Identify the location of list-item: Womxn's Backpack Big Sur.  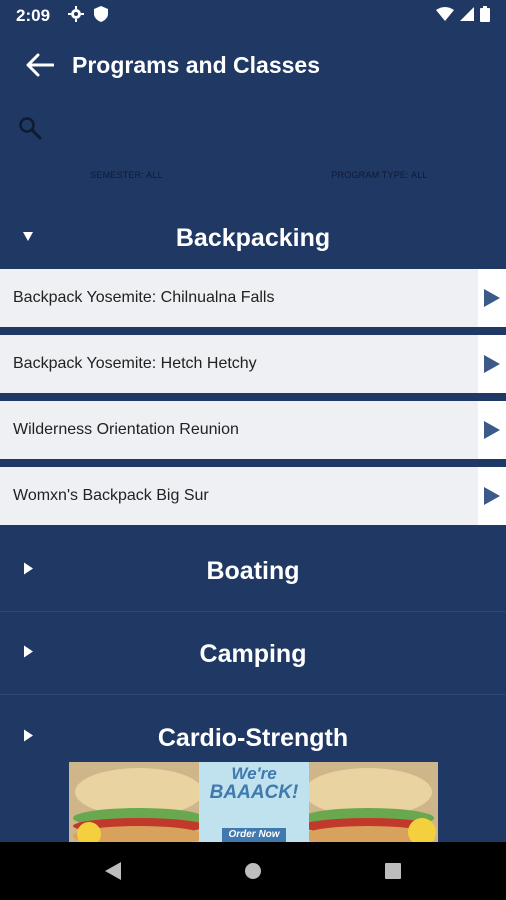
(253, 496).